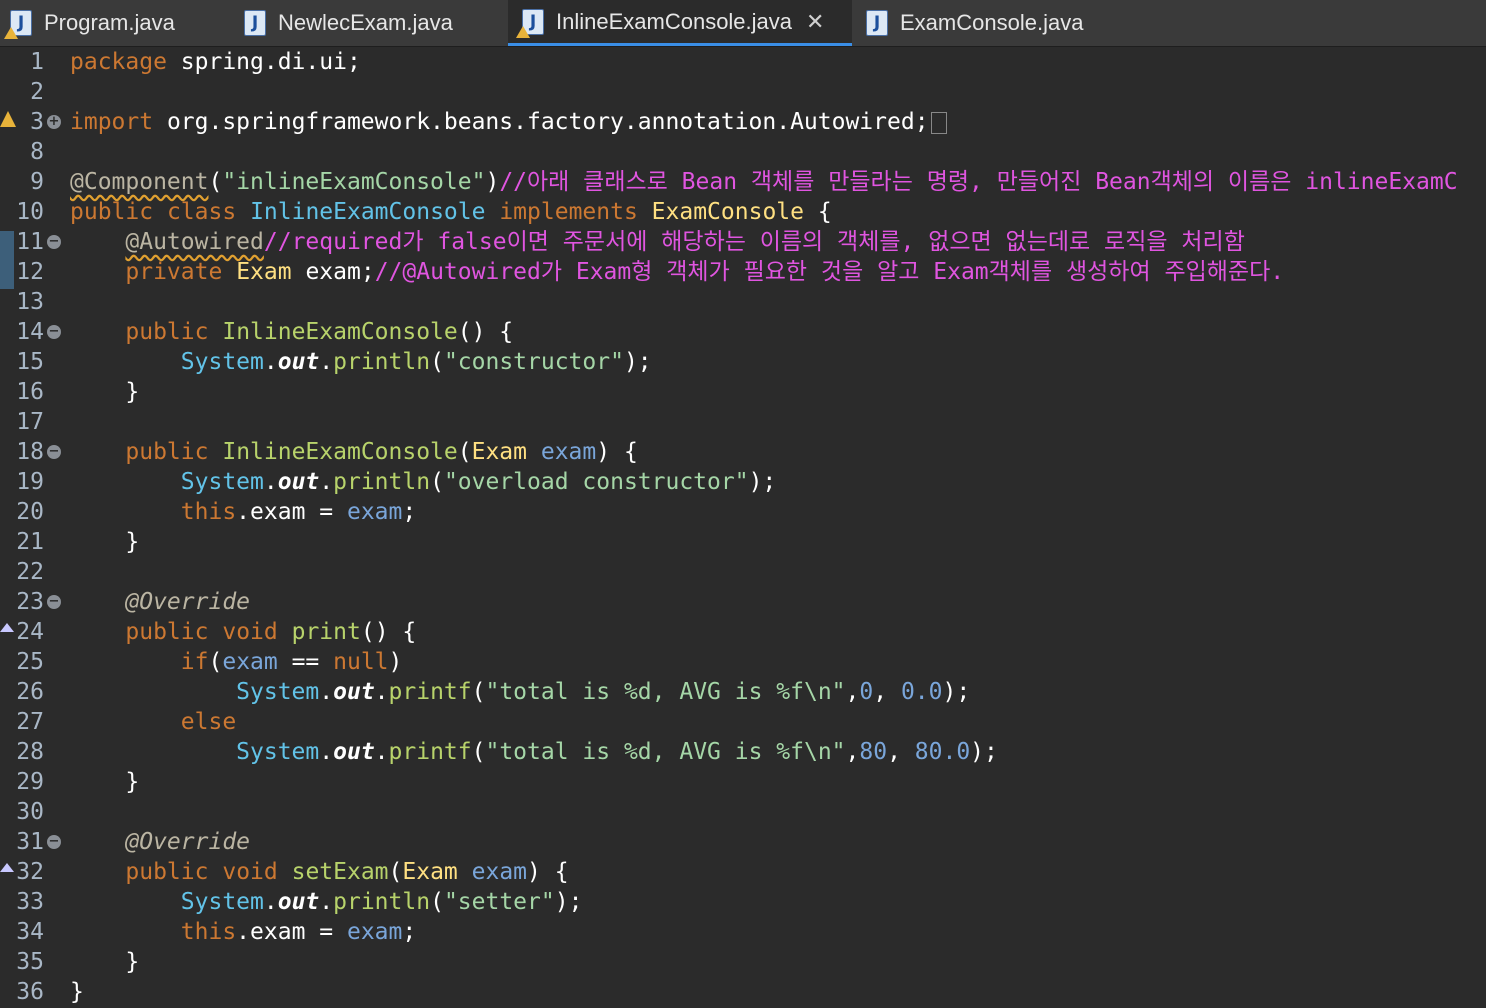 The width and height of the screenshot is (1486, 1008). Describe the element at coordinates (30, 902) in the screenshot. I see `line-number: 33` at that location.